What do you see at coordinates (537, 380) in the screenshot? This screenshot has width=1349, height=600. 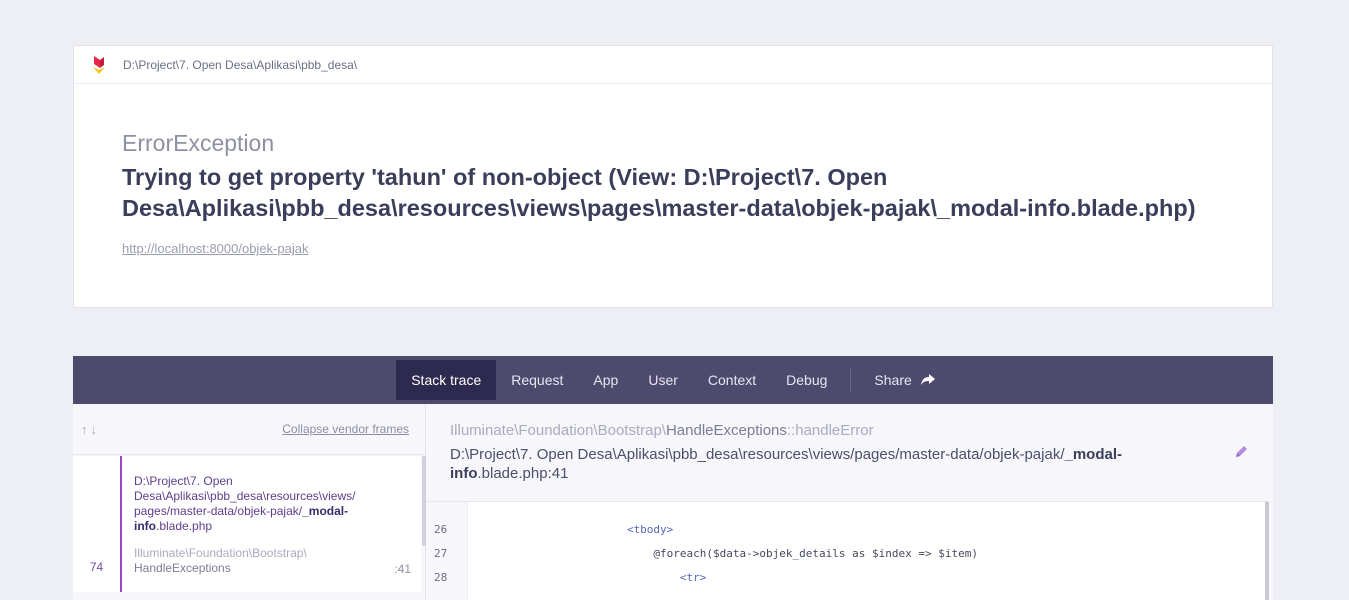 I see `tab-request: Request` at bounding box center [537, 380].